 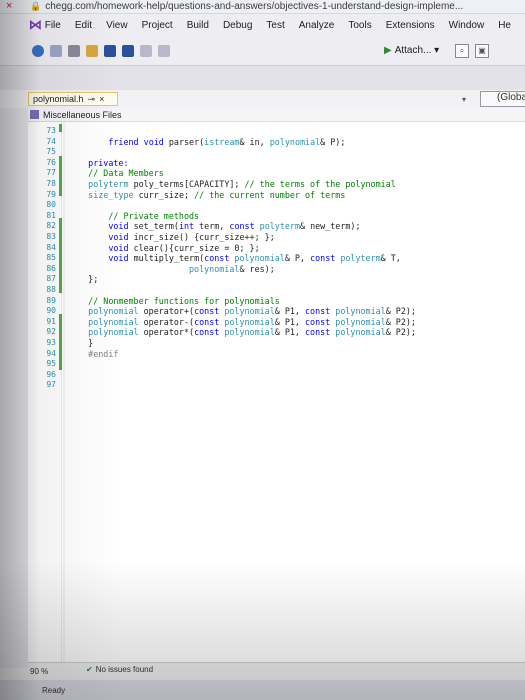 What do you see at coordinates (293, 216) in the screenshot?
I see `code-line: // Private methods` at bounding box center [293, 216].